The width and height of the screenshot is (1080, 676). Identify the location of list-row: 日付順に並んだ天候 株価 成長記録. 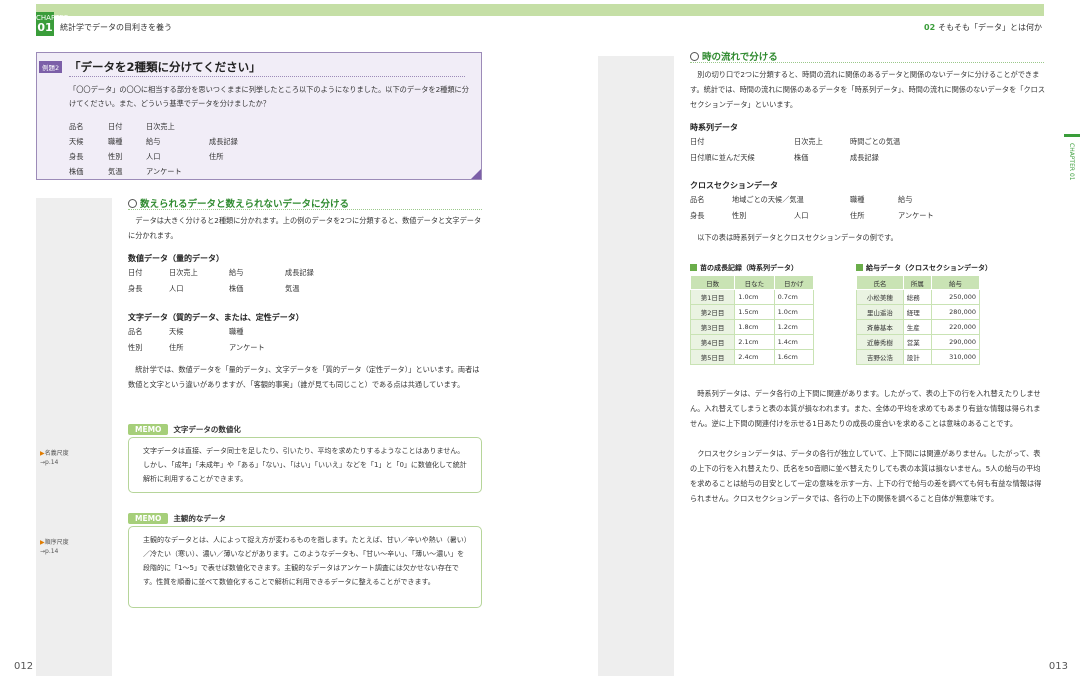
(795, 158).